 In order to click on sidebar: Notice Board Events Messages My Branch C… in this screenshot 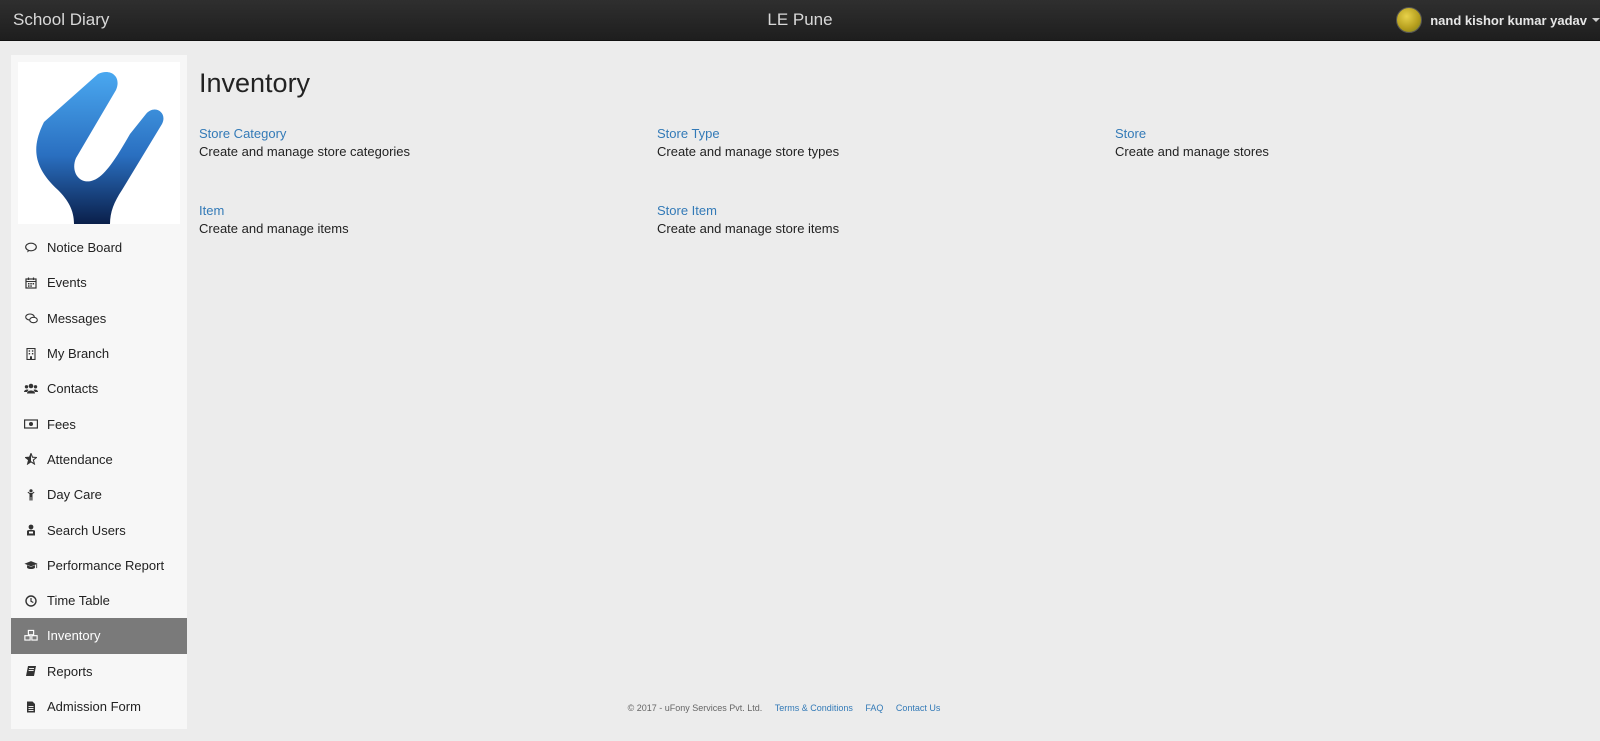, I will do `click(99, 392)`.